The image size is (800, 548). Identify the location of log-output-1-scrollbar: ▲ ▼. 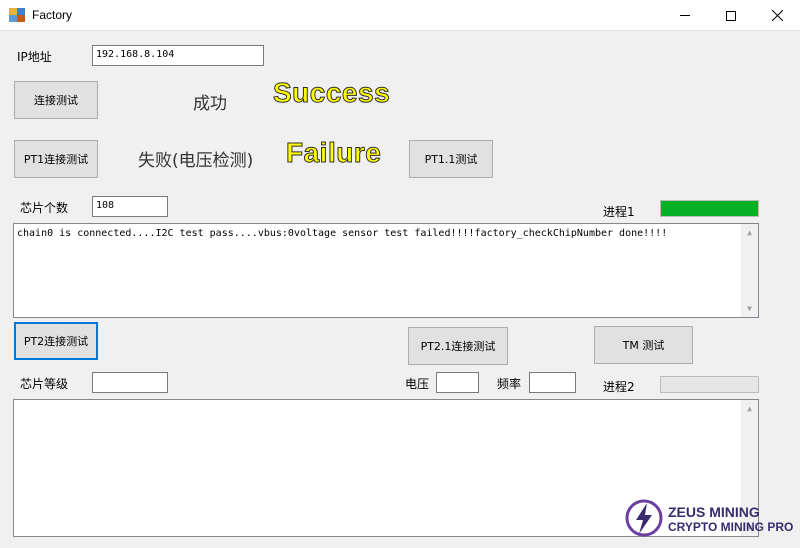
(749, 270).